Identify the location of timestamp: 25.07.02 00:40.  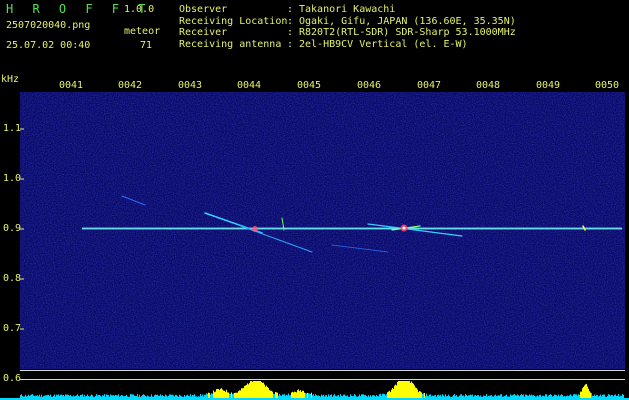
(48, 45).